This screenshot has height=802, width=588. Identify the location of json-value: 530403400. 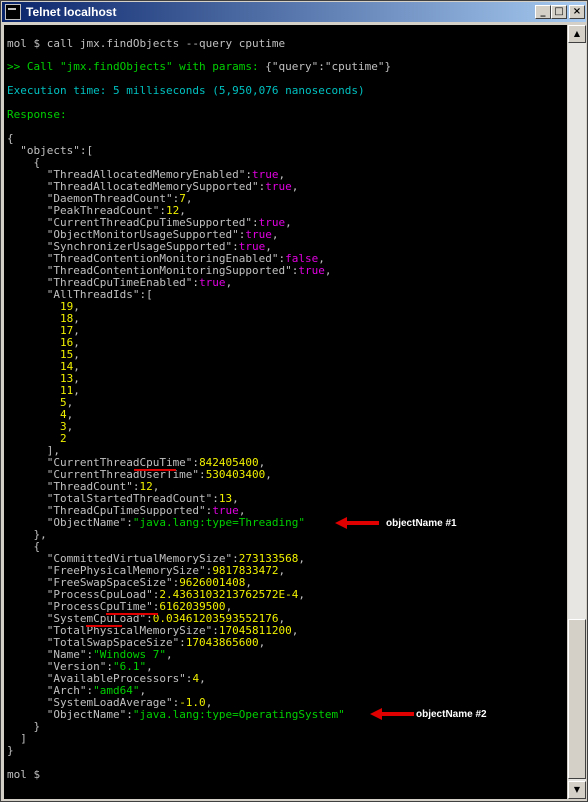
(235, 474).